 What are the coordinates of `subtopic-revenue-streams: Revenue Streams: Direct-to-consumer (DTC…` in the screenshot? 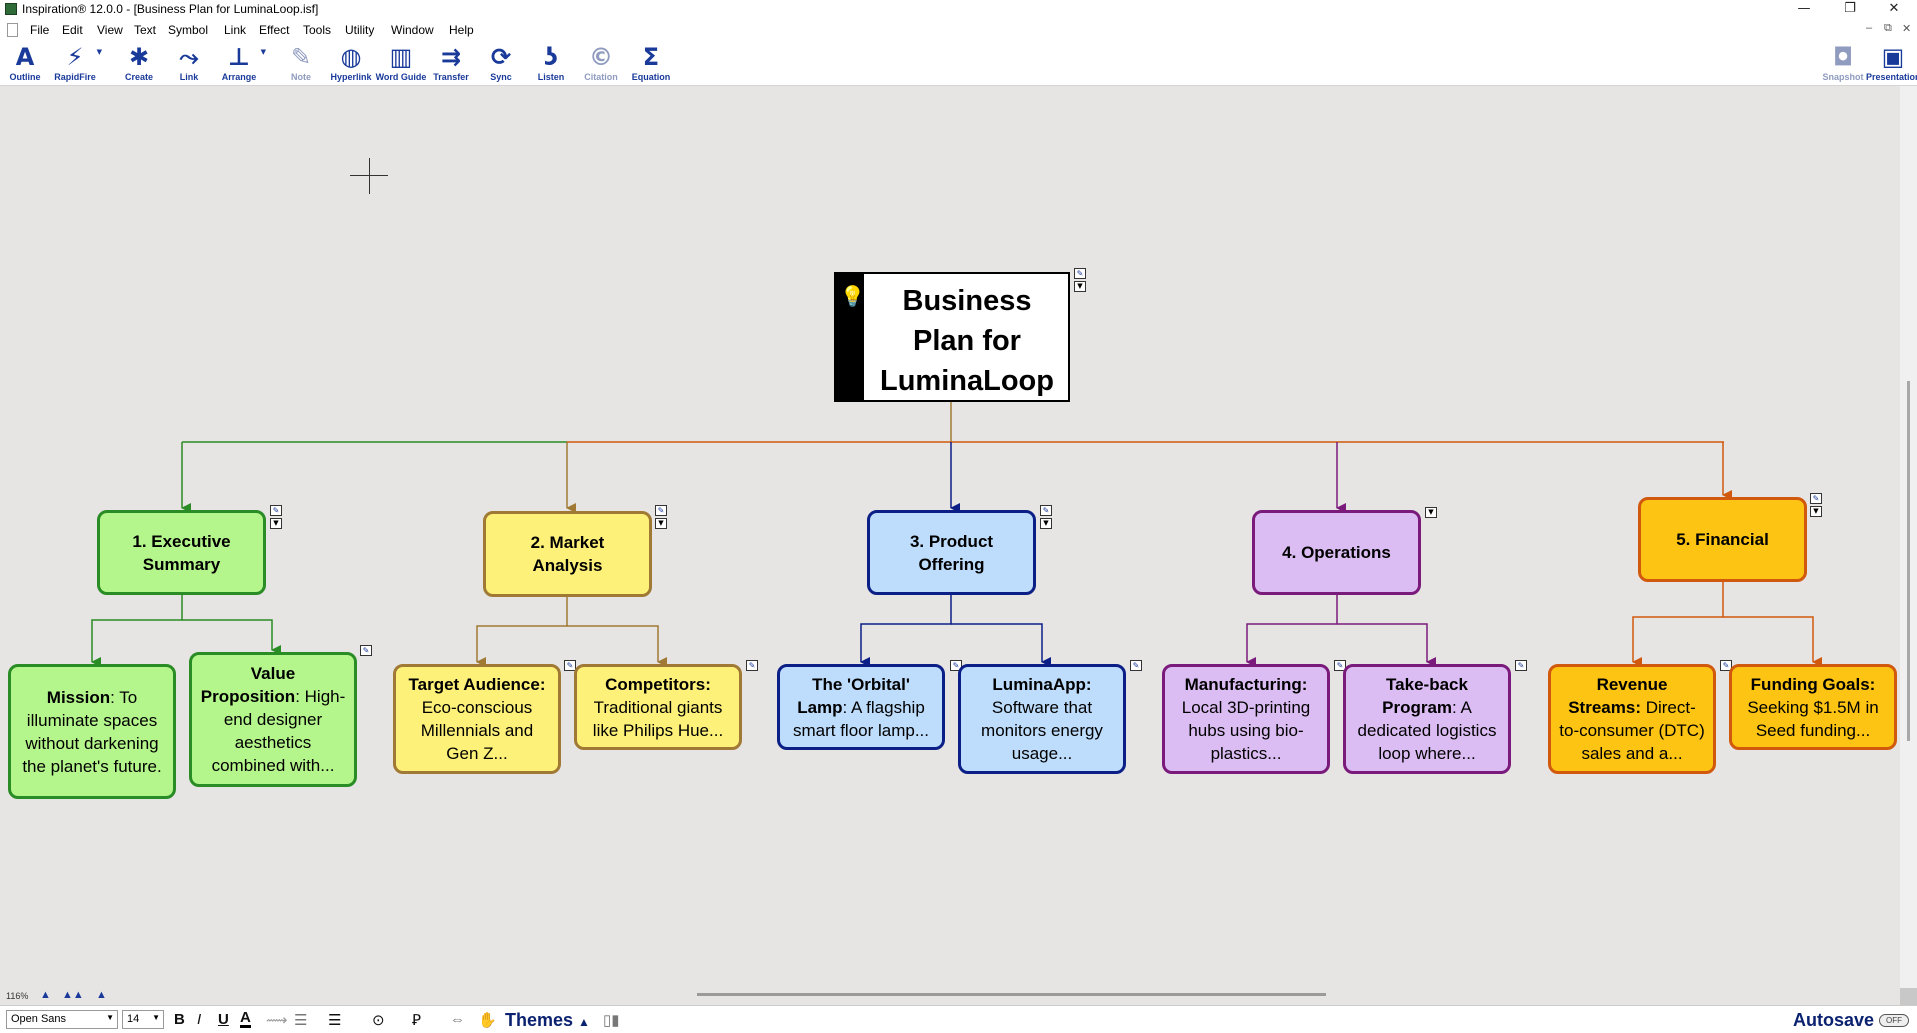 It's located at (1632, 719).